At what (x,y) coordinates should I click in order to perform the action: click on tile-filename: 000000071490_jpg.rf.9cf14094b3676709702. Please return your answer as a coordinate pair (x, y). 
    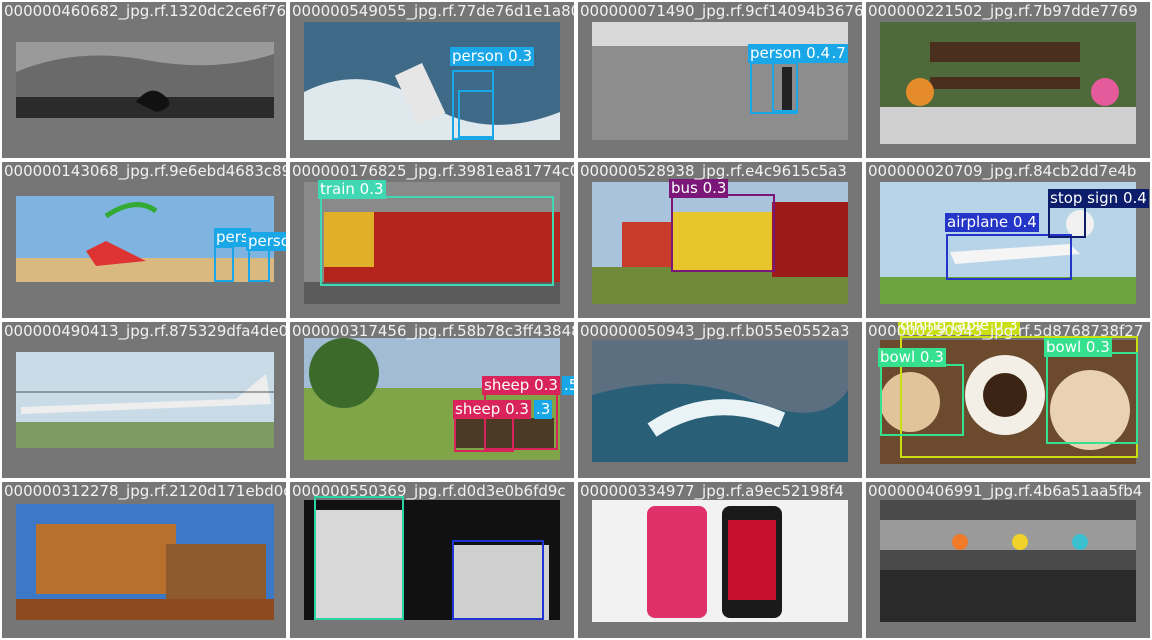
    Looking at the image, I should click on (721, 11).